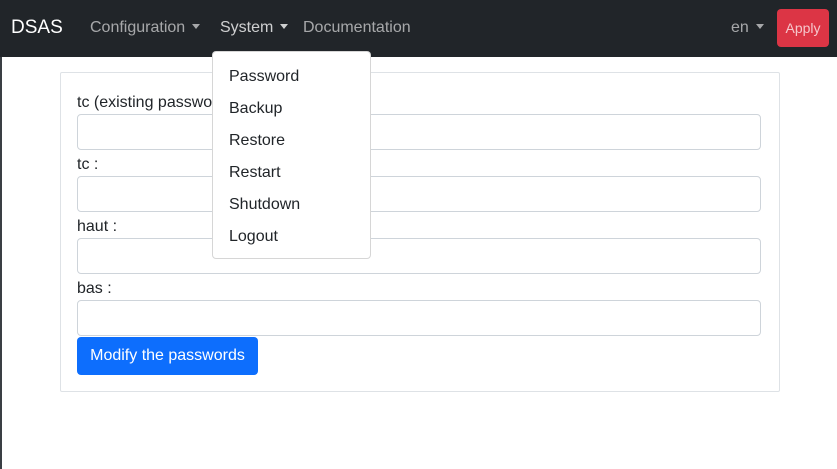 This screenshot has width=837, height=469. Describe the element at coordinates (97, 226) in the screenshot. I see `field-label-haut: haut :` at that location.